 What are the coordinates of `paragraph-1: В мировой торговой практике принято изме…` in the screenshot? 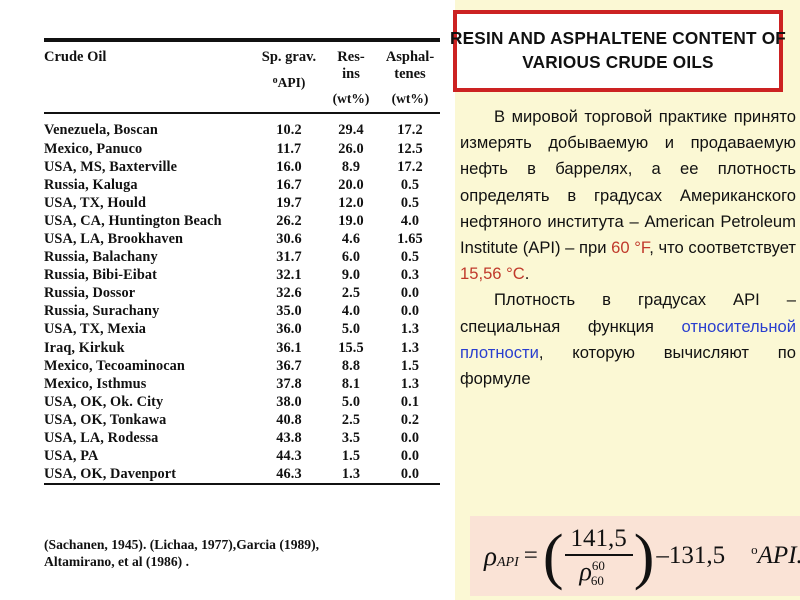 It's located at (628, 195).